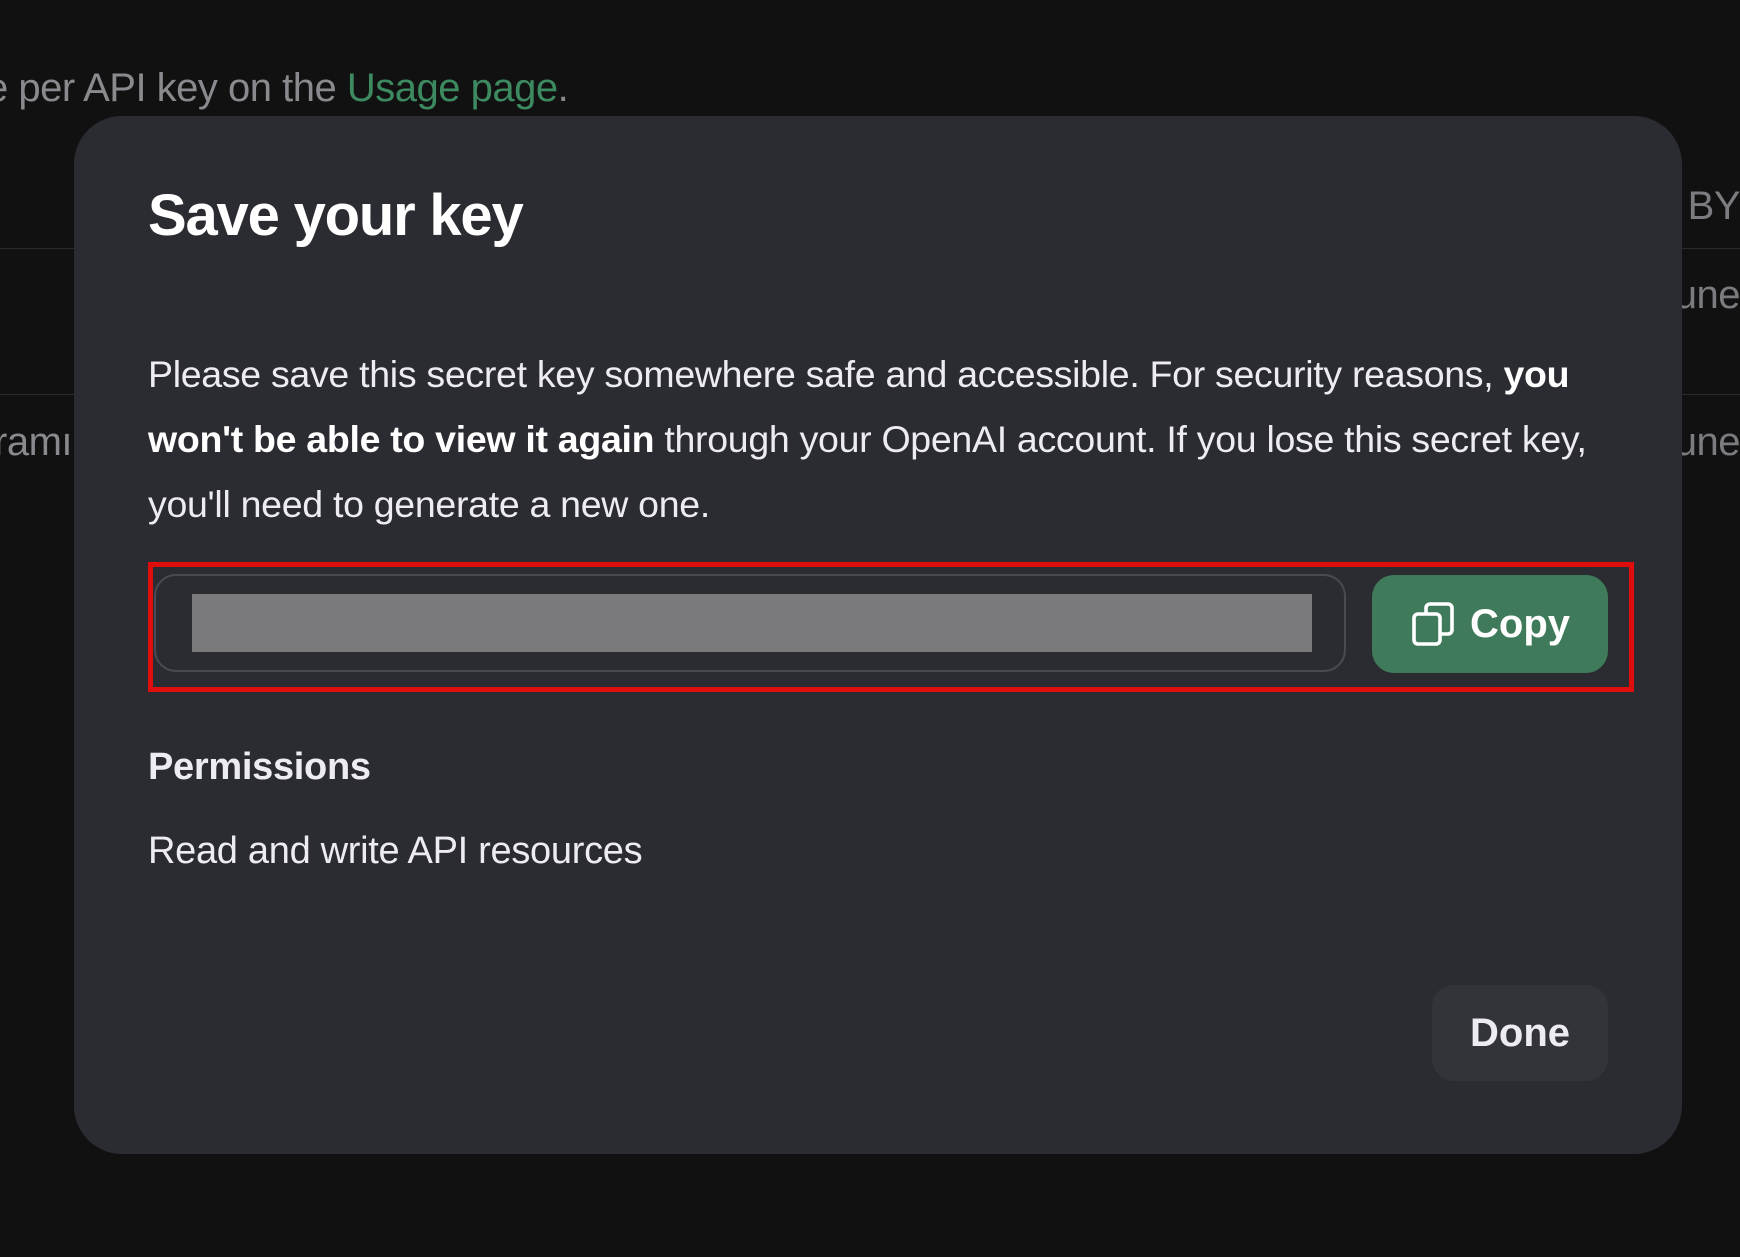 The width and height of the screenshot is (1740, 1257). I want to click on usage-page-link: Usage page, so click(452, 88).